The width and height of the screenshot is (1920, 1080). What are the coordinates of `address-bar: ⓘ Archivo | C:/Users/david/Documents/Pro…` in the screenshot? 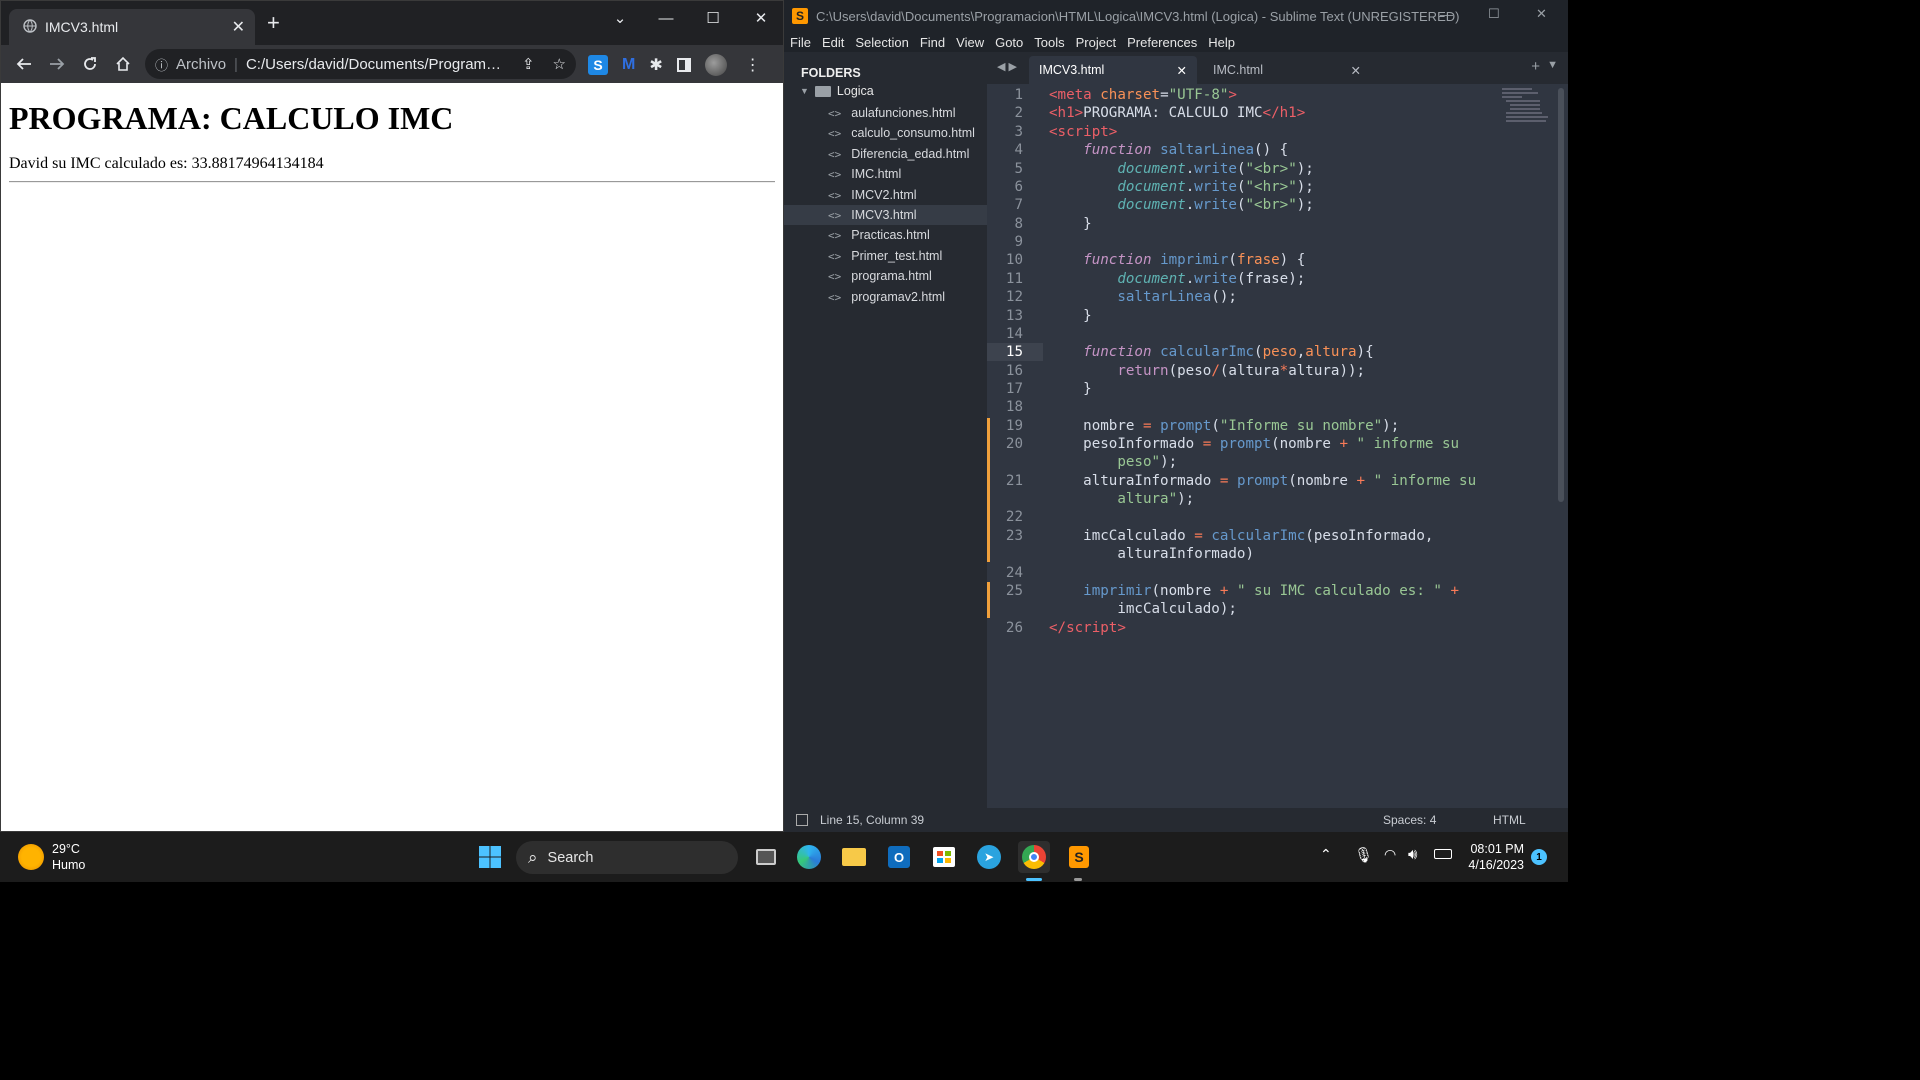 It's located at (360, 64).